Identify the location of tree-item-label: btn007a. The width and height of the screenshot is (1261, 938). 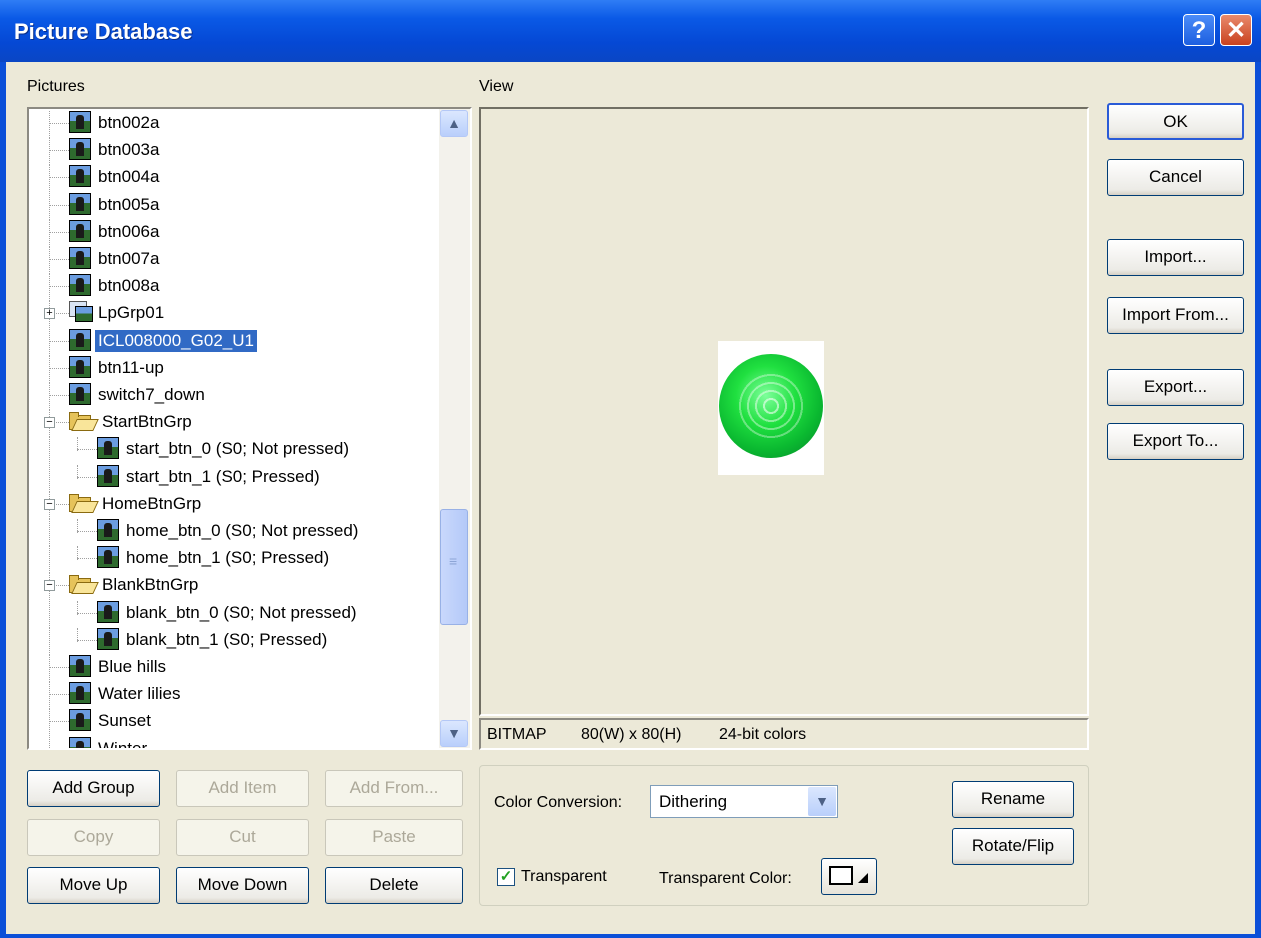
(129, 258).